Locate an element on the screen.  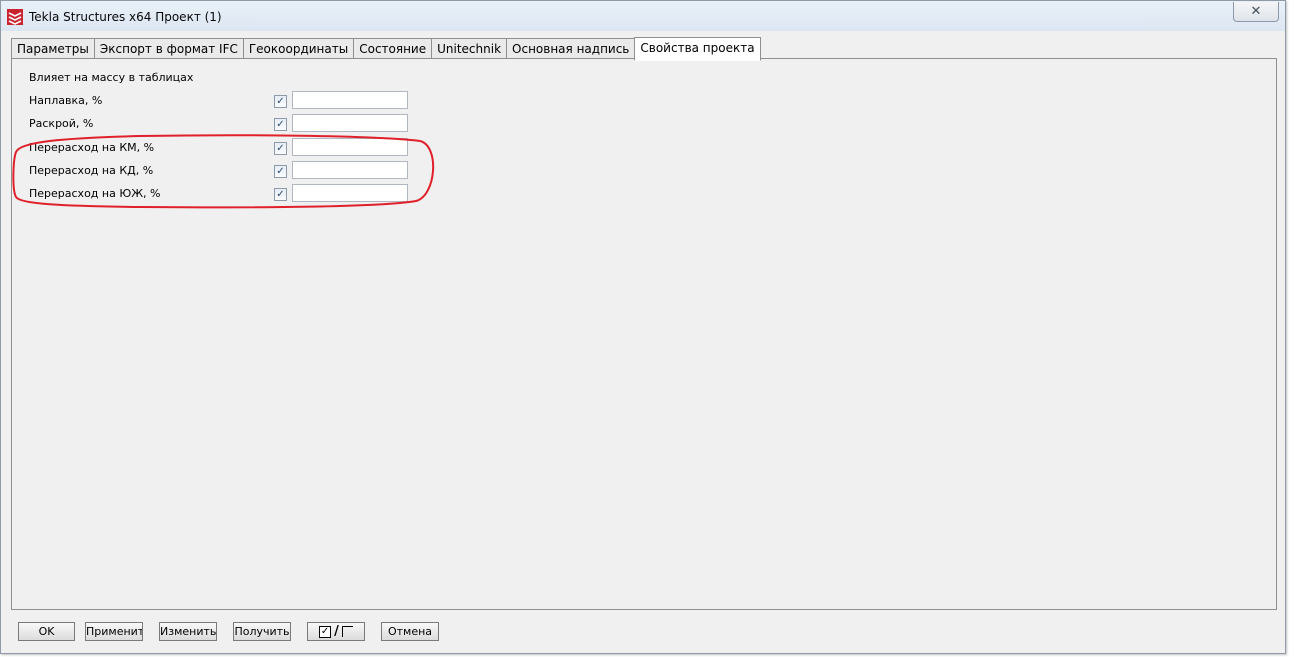
section-label: Влияет на массу в таблицах is located at coordinates (111, 77).